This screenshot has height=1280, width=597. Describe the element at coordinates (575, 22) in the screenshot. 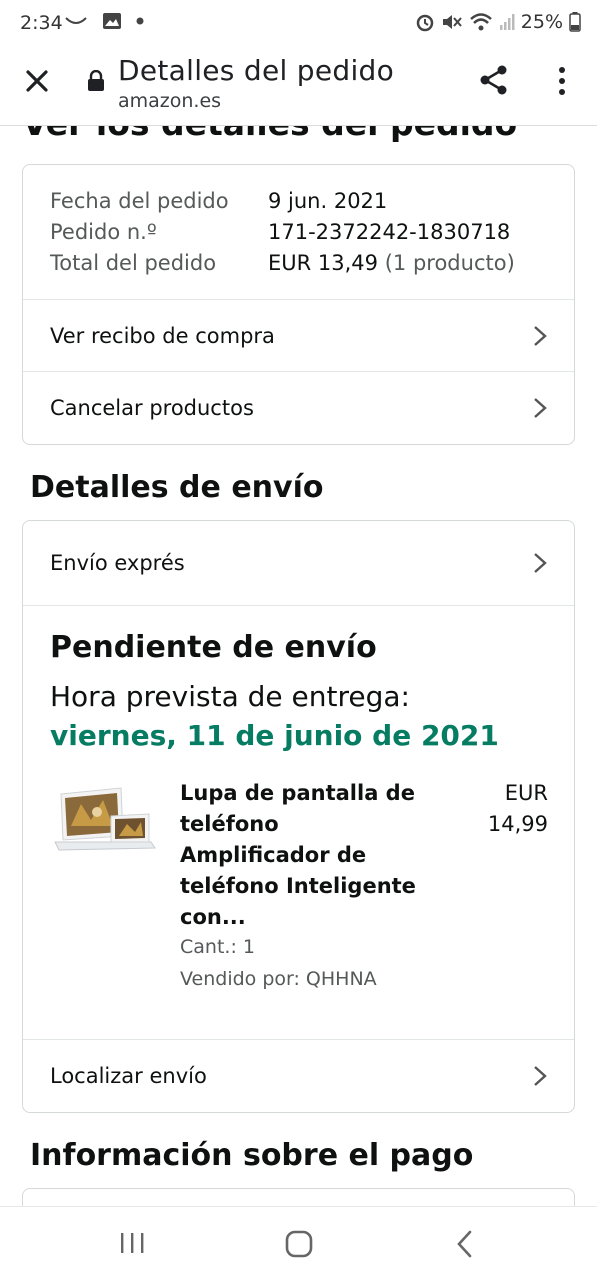

I see `battery-icon` at that location.